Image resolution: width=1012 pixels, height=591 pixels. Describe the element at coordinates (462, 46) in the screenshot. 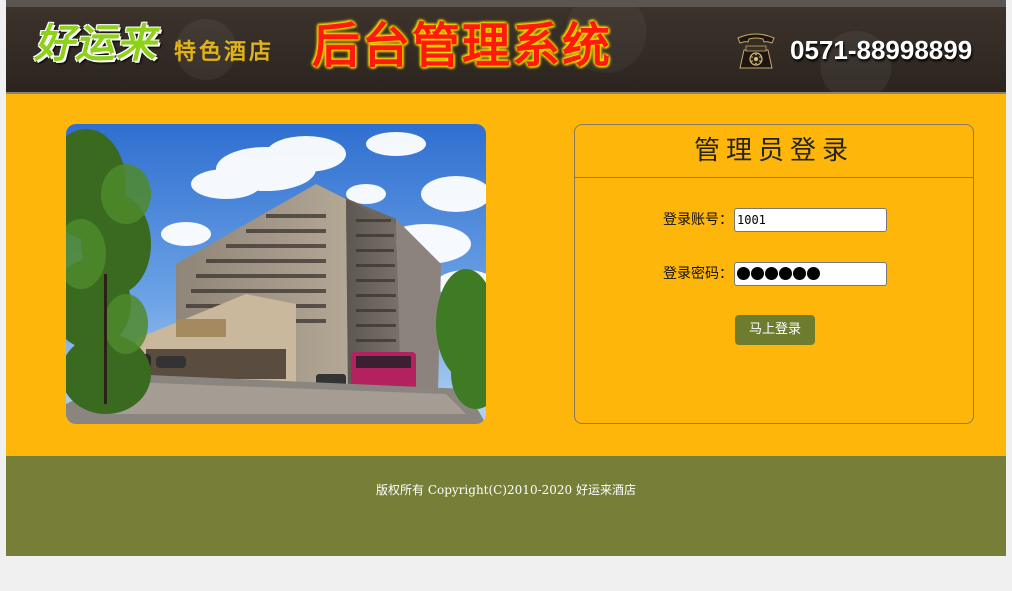

I see `system-title: 后台管理系统` at that location.